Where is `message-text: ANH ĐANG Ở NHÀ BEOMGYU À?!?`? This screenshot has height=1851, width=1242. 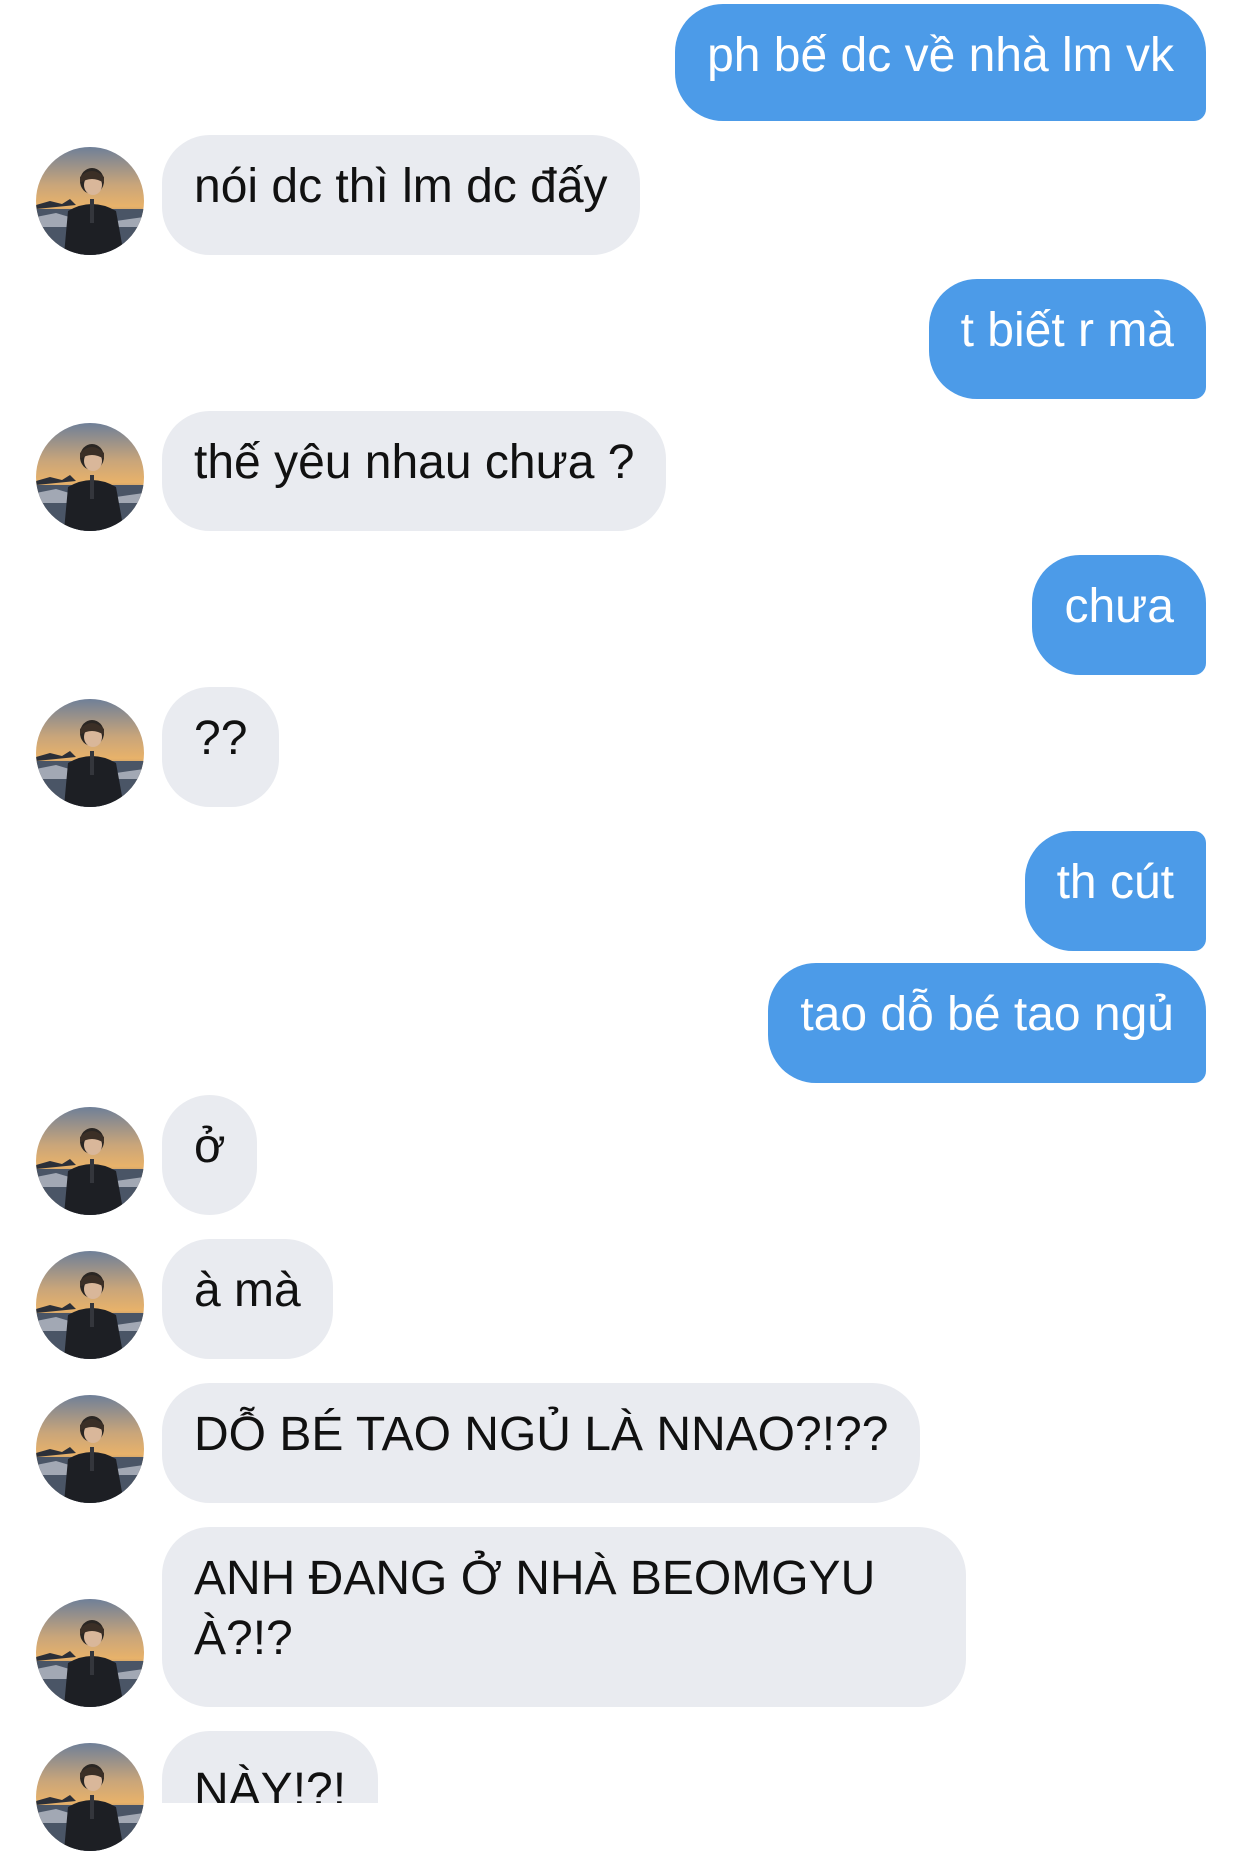
message-text: ANH ĐANG Ở NHÀ BEOMGYU À?!? is located at coordinates (535, 1608).